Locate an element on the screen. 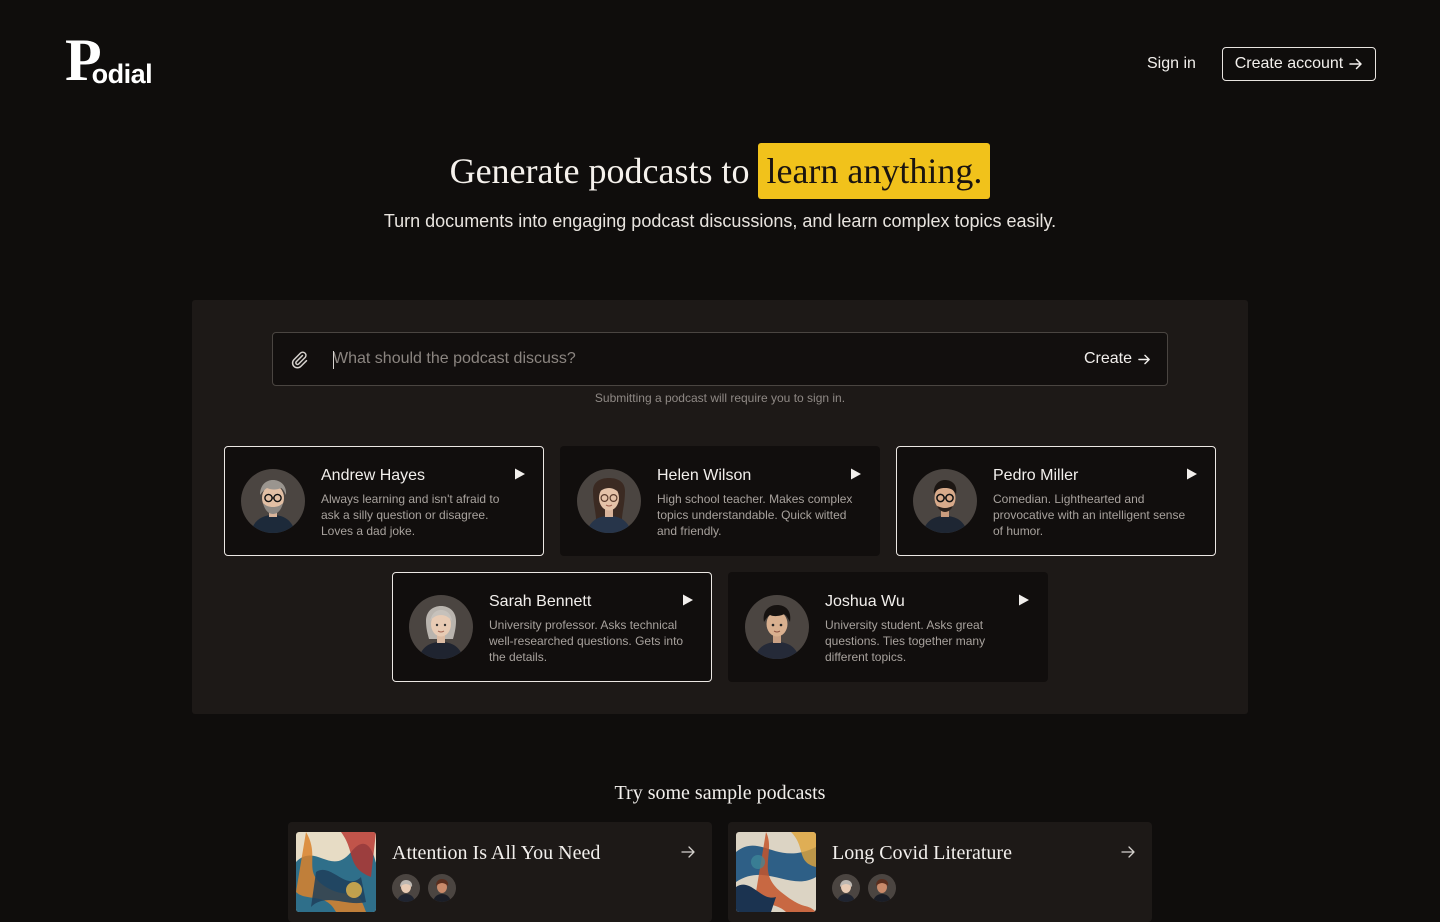 This screenshot has width=1440, height=922. host-name: Joshua Wu is located at coordinates (865, 601).